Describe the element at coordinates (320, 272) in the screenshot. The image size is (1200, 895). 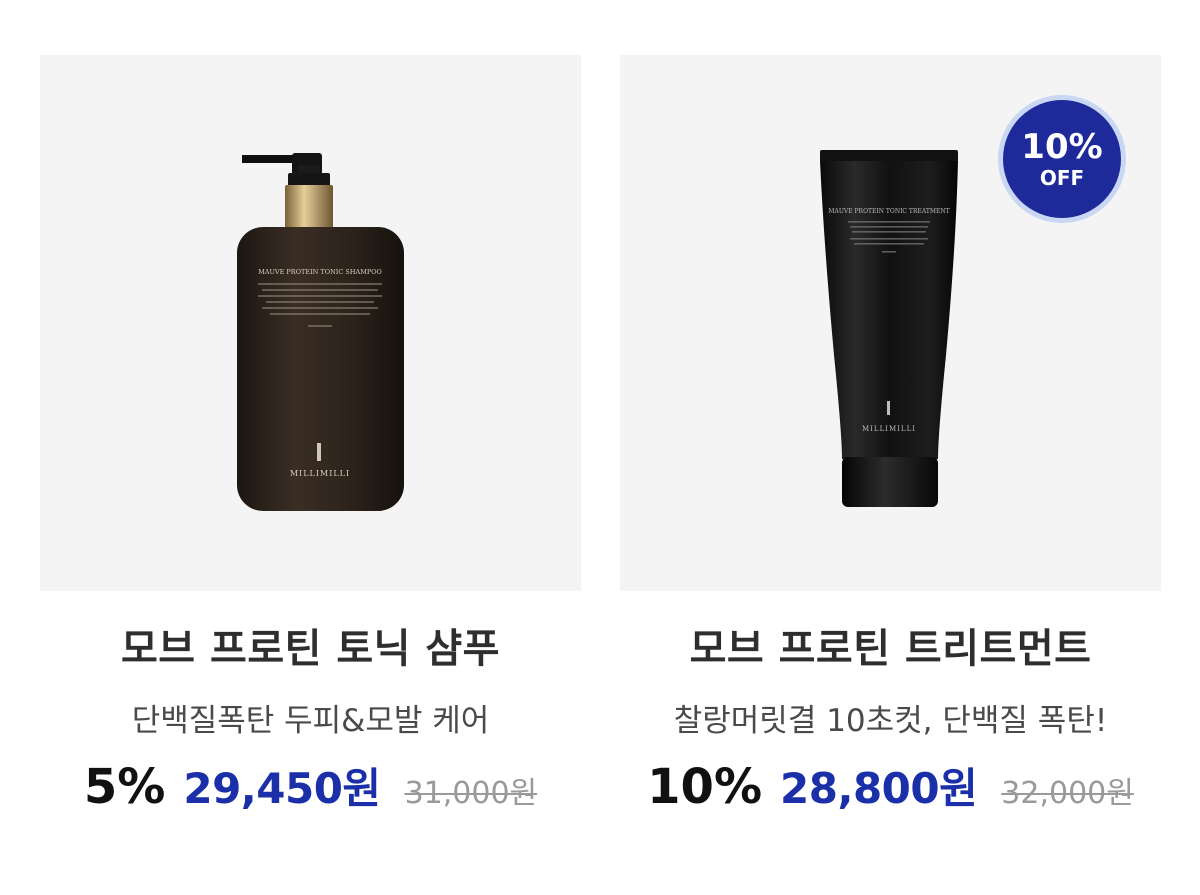
I see `svg-text: MAUVE PROTEIN TONIC SHAMPOO` at that location.